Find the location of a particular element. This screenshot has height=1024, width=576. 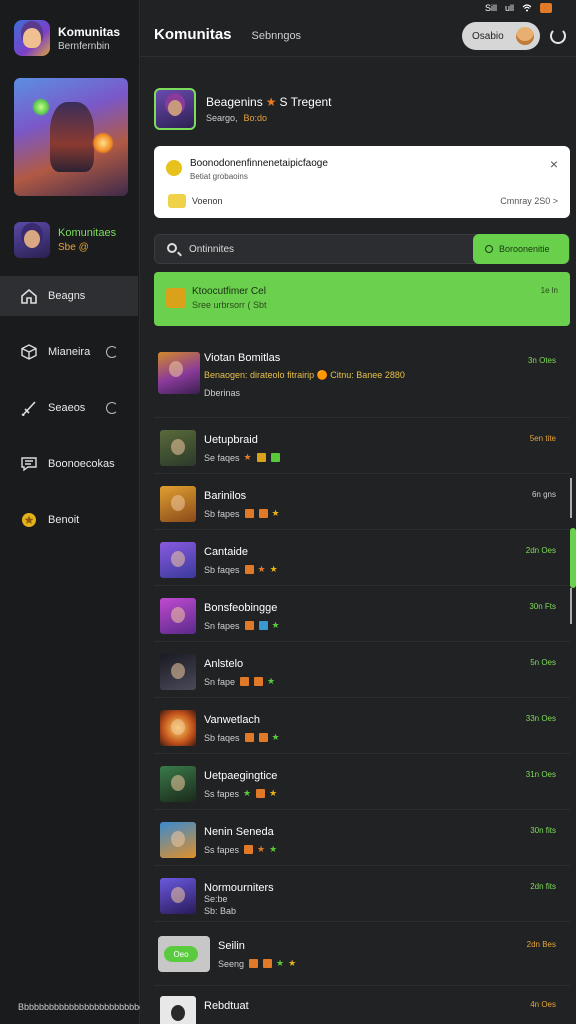

featured-thumbnail is located at coordinates (179, 373).